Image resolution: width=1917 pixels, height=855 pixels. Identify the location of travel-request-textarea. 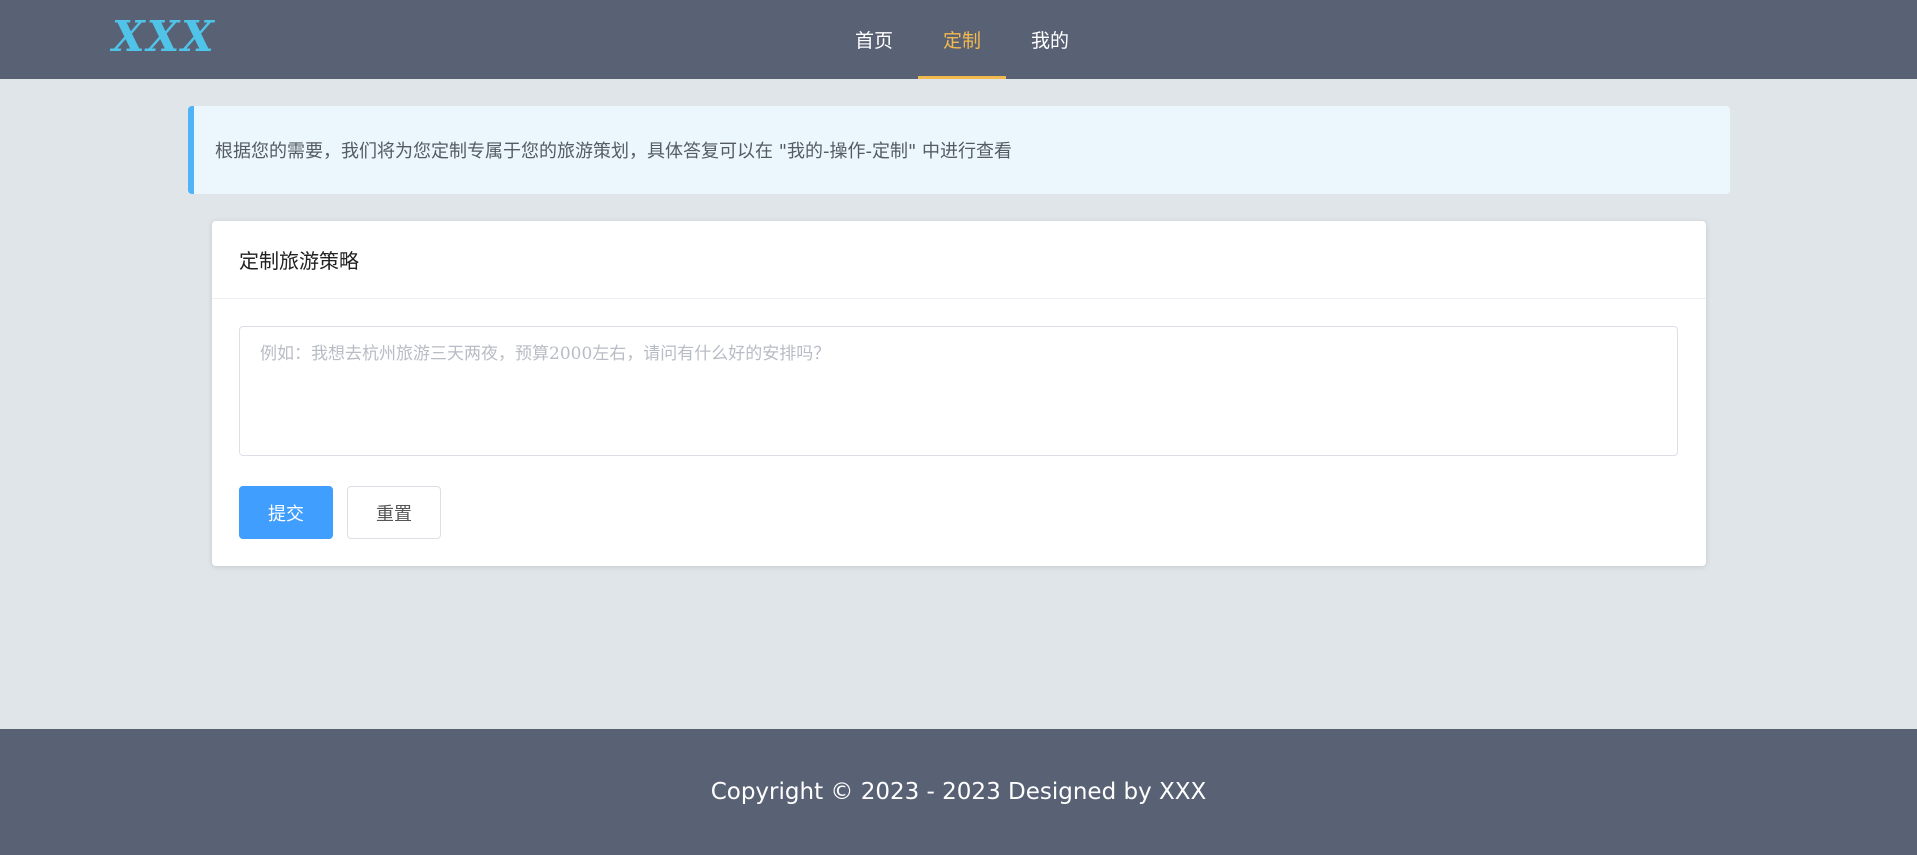
(958, 391).